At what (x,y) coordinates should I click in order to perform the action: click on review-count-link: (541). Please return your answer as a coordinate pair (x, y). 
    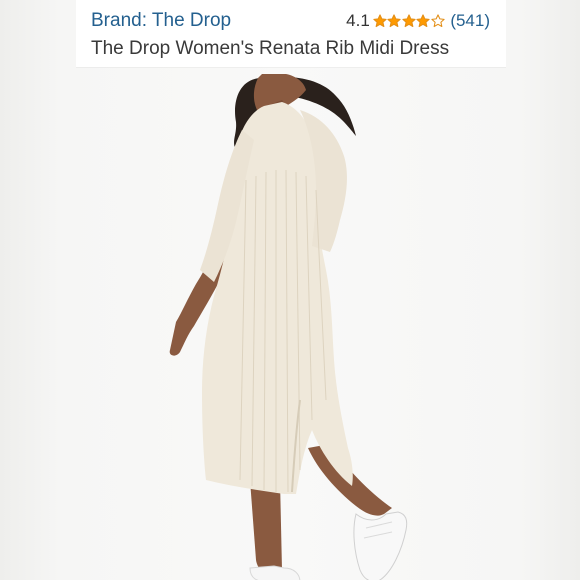
    Looking at the image, I should click on (470, 21).